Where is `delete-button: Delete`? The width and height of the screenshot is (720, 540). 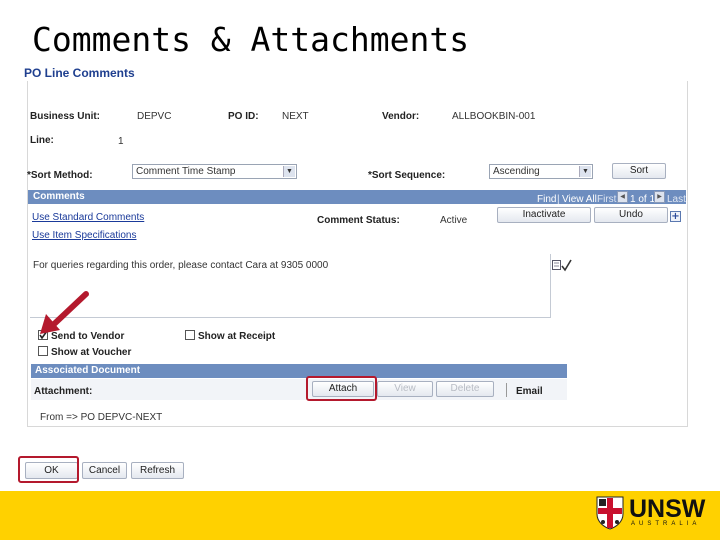 delete-button: Delete is located at coordinates (465, 389).